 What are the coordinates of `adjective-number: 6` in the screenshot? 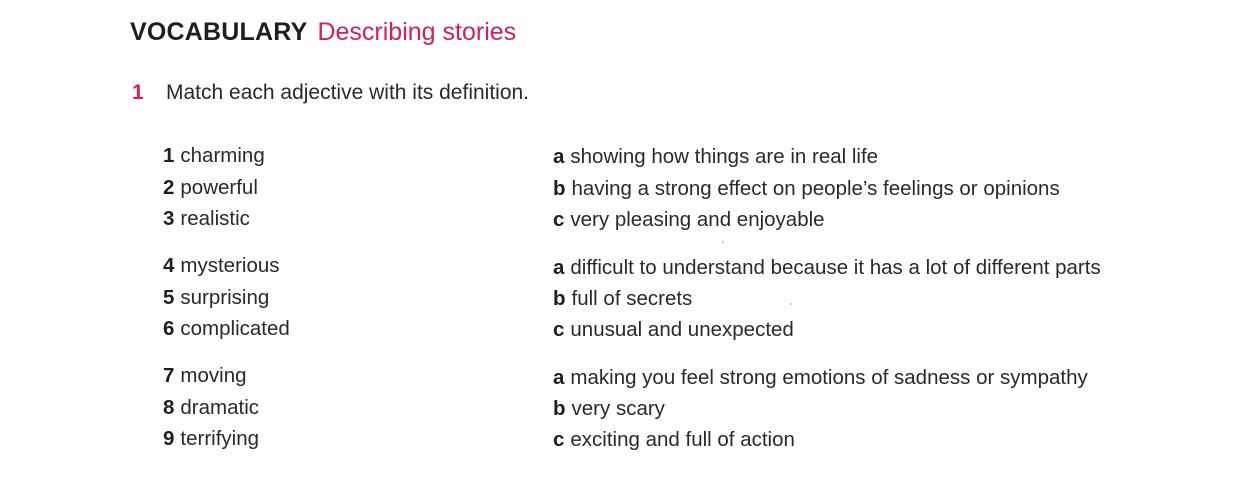 It's located at (169, 328).